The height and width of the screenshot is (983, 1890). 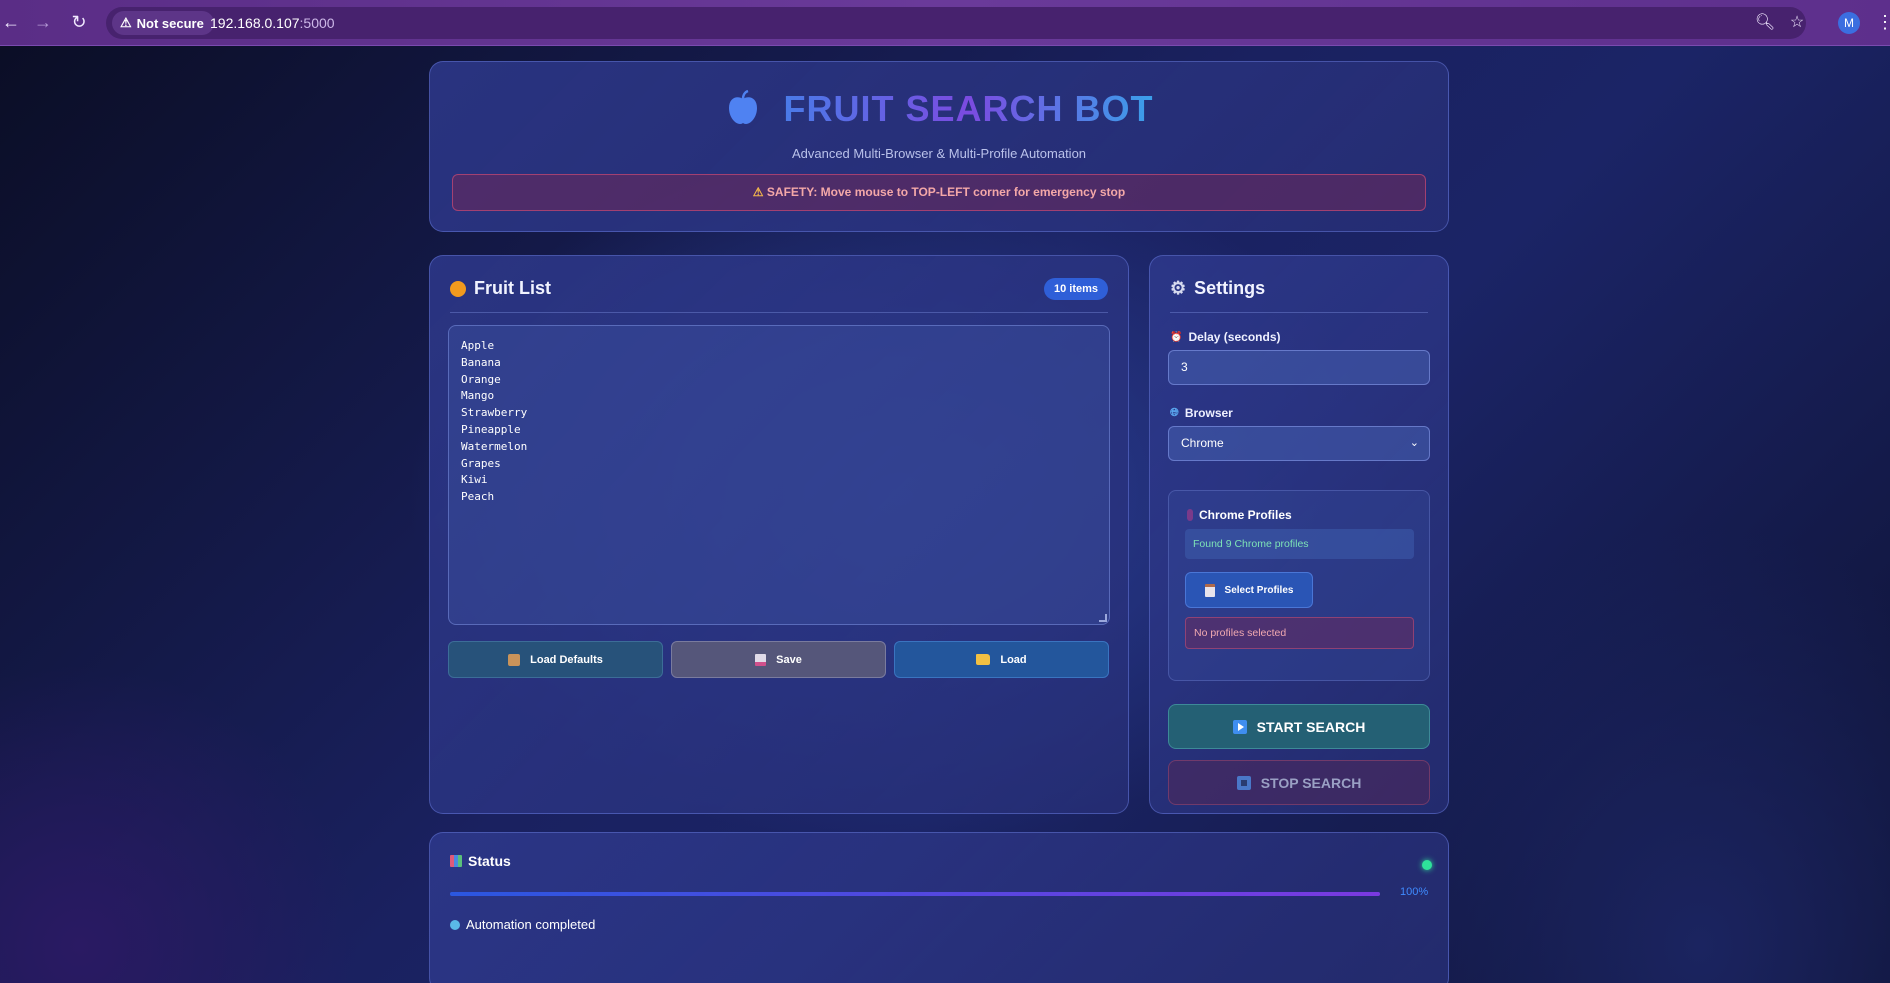 I want to click on browser-select-value: Chrome, so click(x=1202, y=443).